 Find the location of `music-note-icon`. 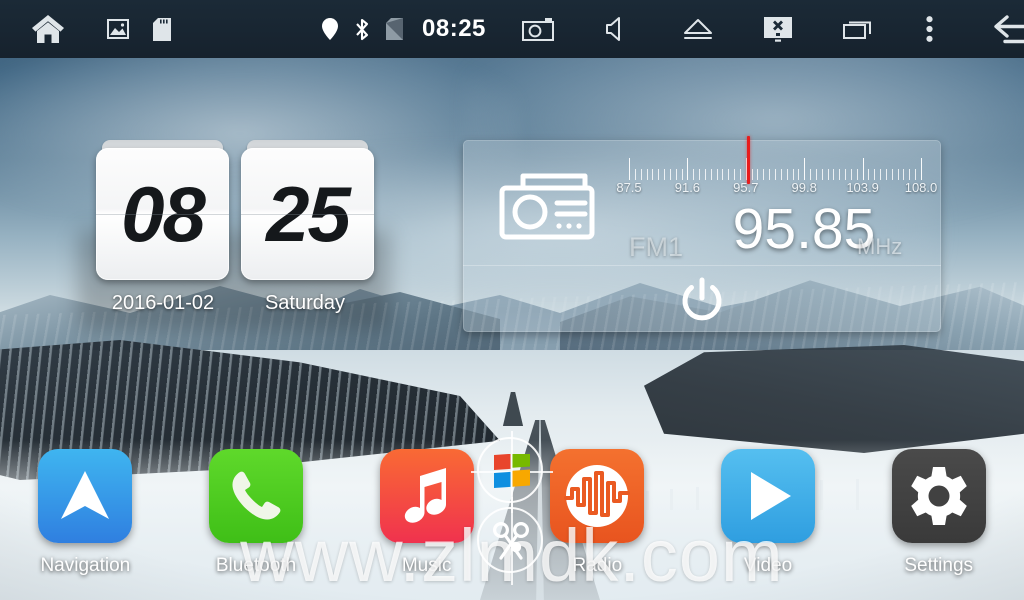

music-note-icon is located at coordinates (426, 496).